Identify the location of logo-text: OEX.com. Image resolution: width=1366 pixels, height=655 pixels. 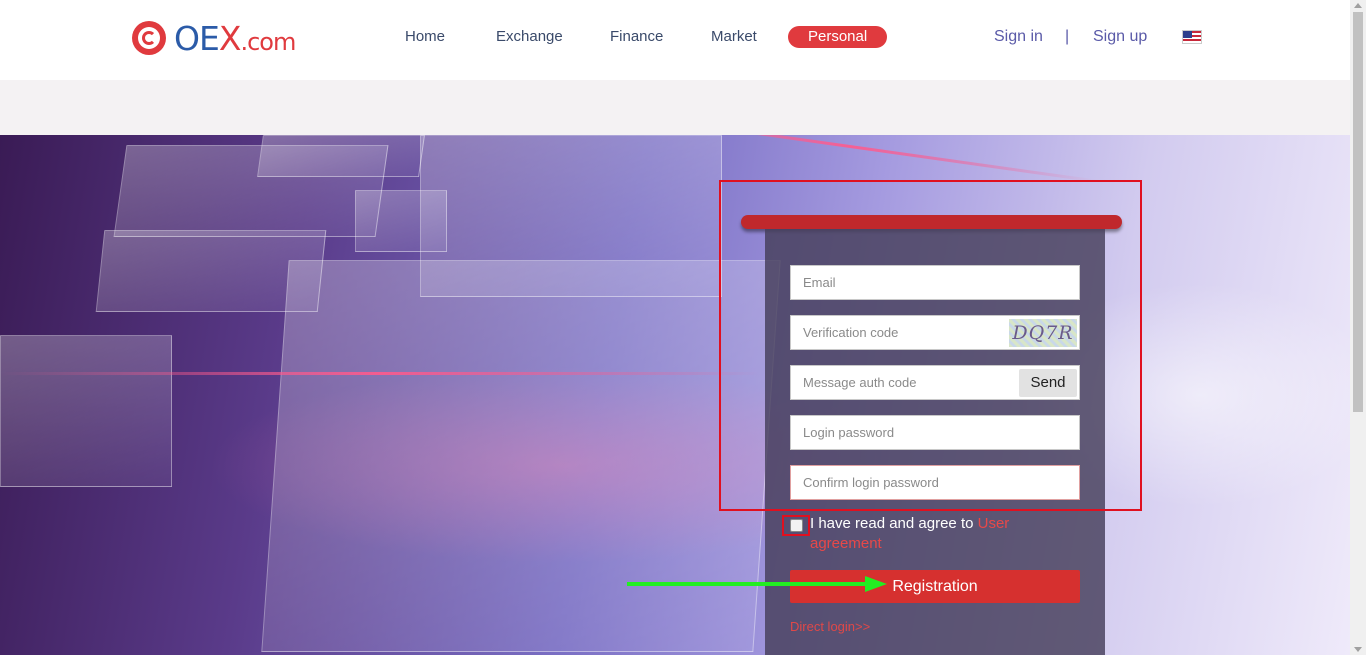
(235, 38).